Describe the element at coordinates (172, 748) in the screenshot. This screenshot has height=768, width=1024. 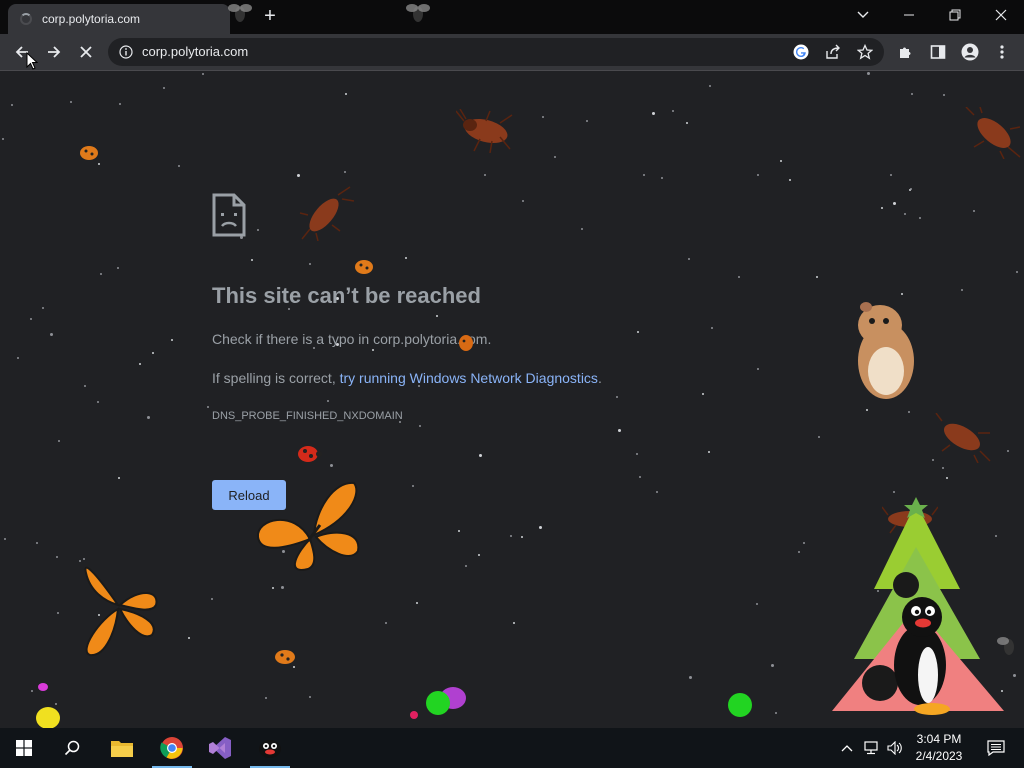
I see `chrome-taskbar-button` at that location.